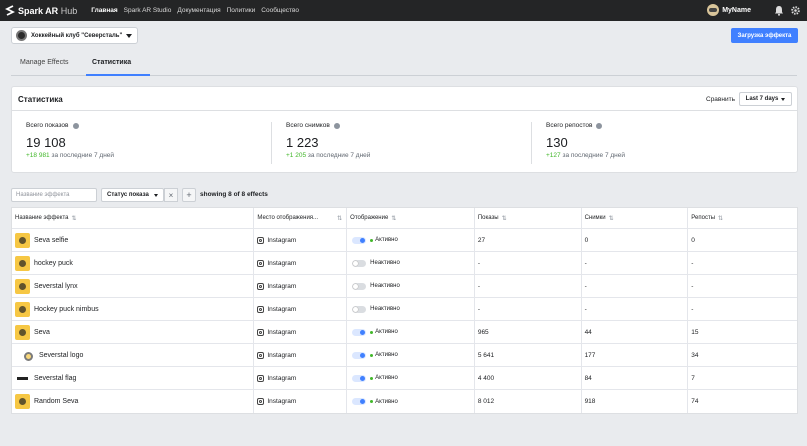  Describe the element at coordinates (404, 309) in the screenshot. I see `table-row: Hockey puck nimbus Instagram Неактивно - - -` at that location.